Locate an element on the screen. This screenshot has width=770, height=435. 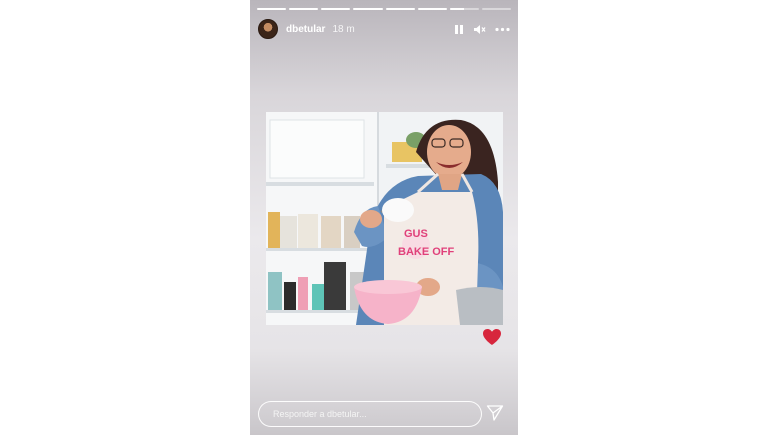
story-time: 18 m is located at coordinates (343, 29).